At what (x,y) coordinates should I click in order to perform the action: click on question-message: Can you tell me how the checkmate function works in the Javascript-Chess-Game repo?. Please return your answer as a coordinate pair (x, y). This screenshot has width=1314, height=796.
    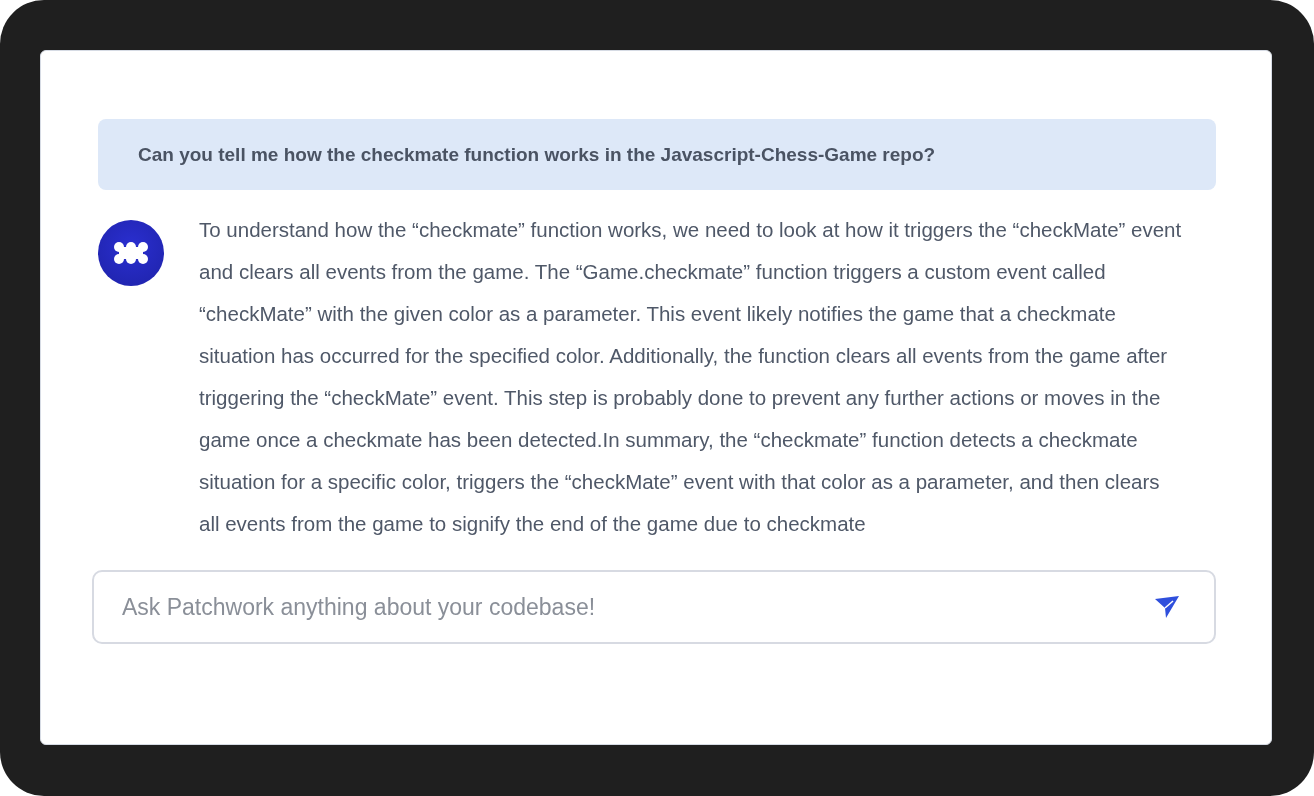
    Looking at the image, I should click on (657, 154).